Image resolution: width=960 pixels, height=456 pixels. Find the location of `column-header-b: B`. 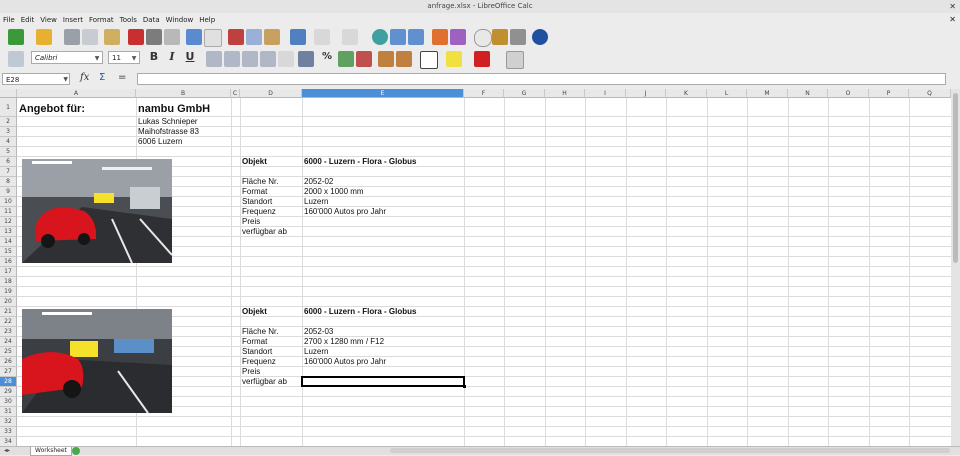

column-header-b: B is located at coordinates (183, 93).